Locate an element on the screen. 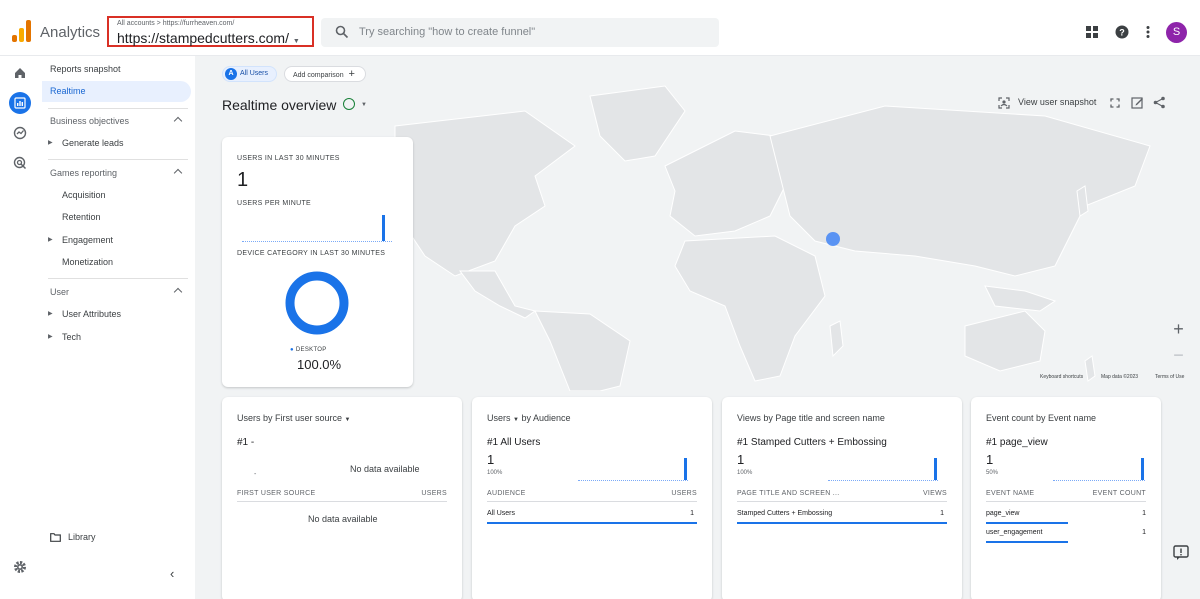 This screenshot has height=599, width=1200. table-row-label: page_view is located at coordinates (1002, 513).